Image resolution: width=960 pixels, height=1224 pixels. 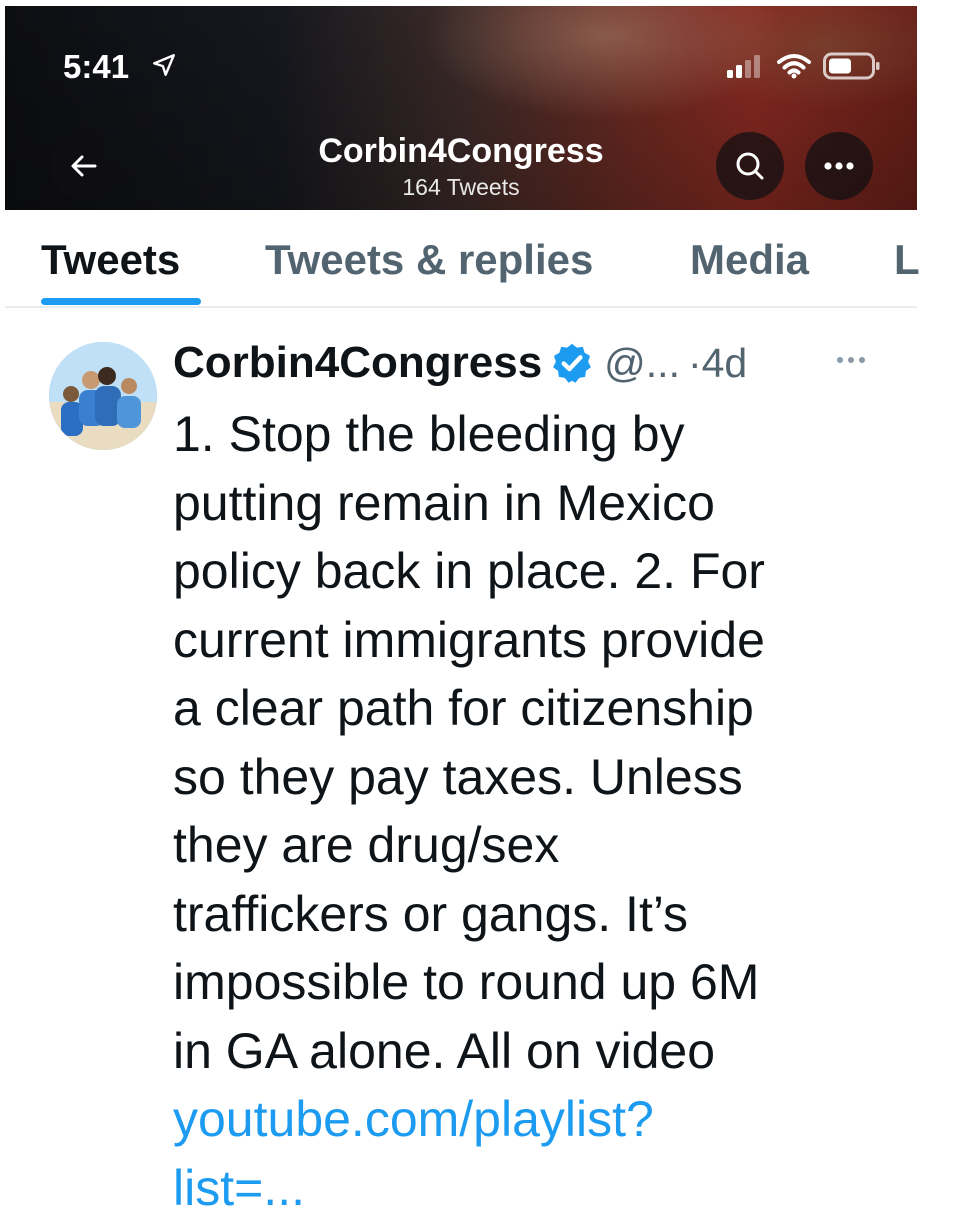 What do you see at coordinates (444, 502) in the screenshot?
I see `tweet-line: putting remain in Mexico` at bounding box center [444, 502].